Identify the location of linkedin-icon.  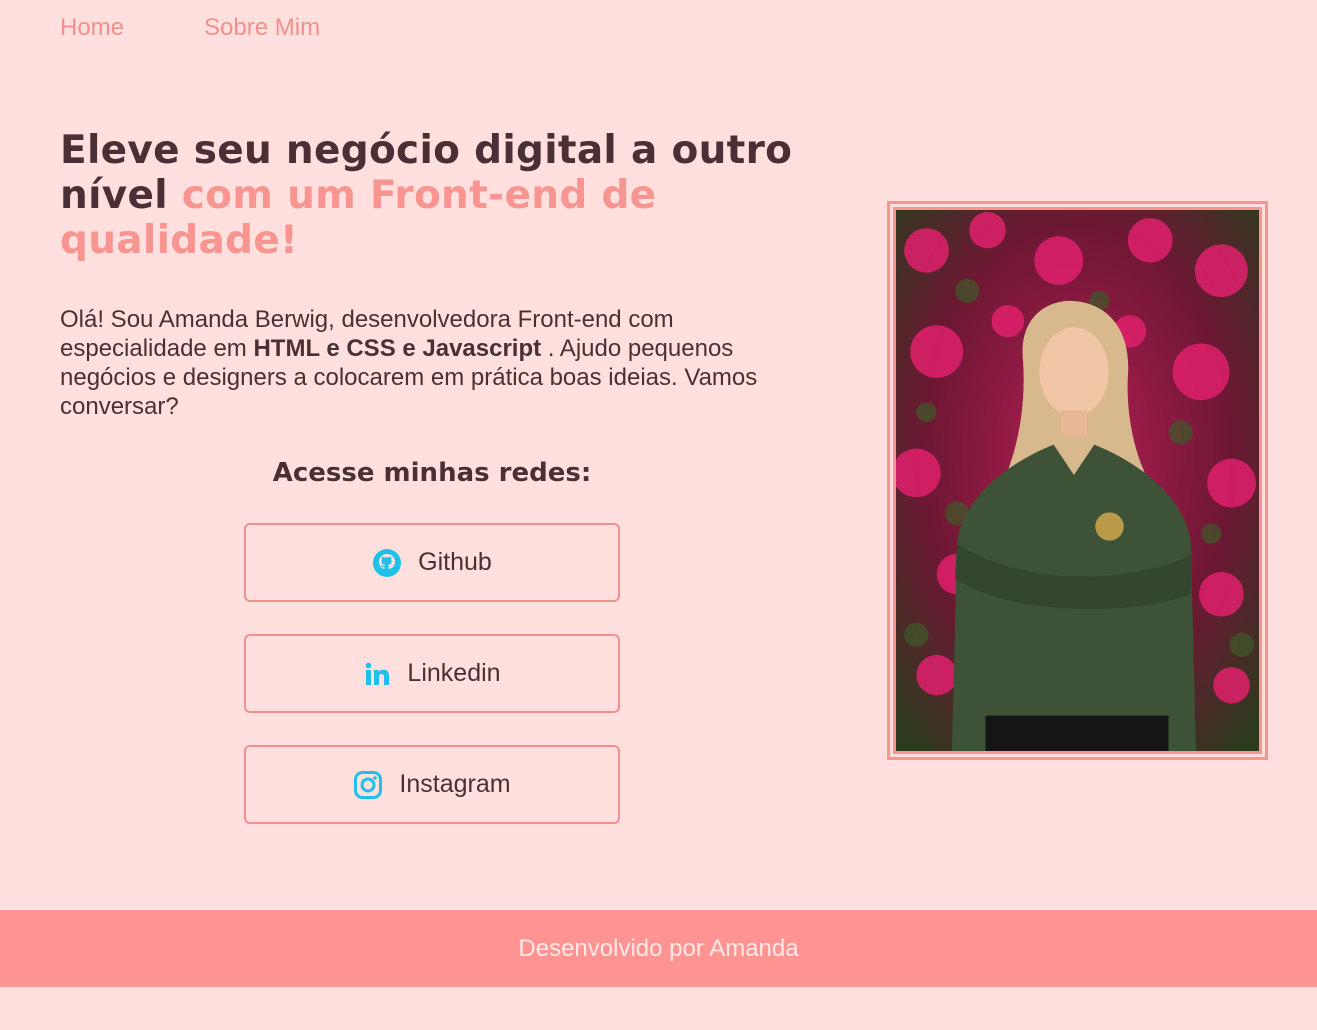
(377, 674).